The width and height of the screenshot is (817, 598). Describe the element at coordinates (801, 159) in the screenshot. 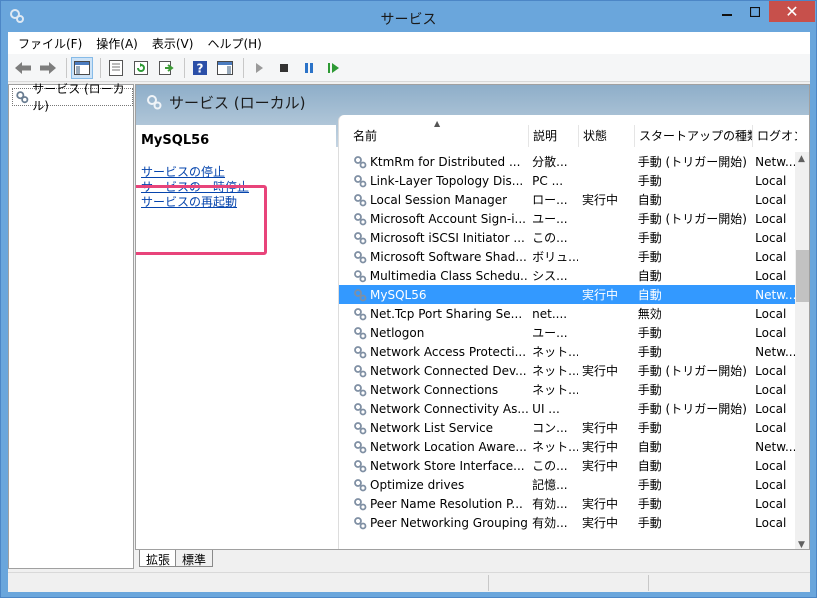

I see `scroll-up-icon: ▲` at that location.